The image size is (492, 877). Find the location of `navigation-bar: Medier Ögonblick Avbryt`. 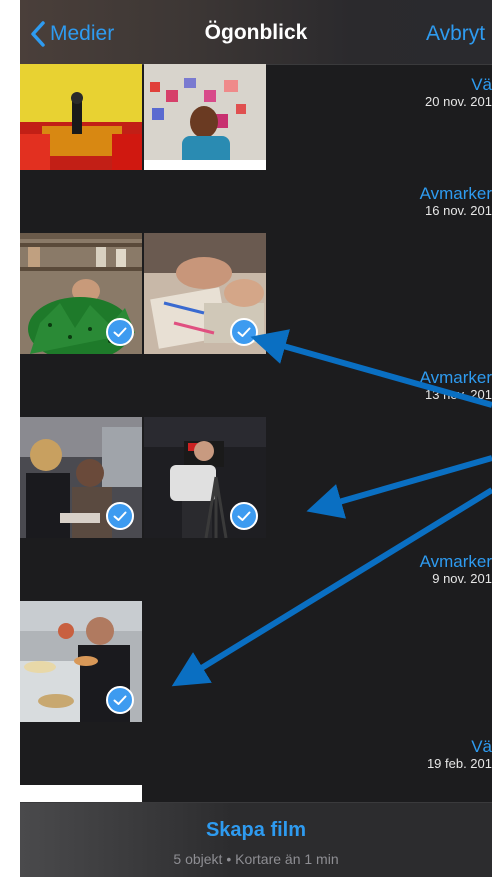

navigation-bar: Medier Ögonblick Avbryt is located at coordinates (256, 32).